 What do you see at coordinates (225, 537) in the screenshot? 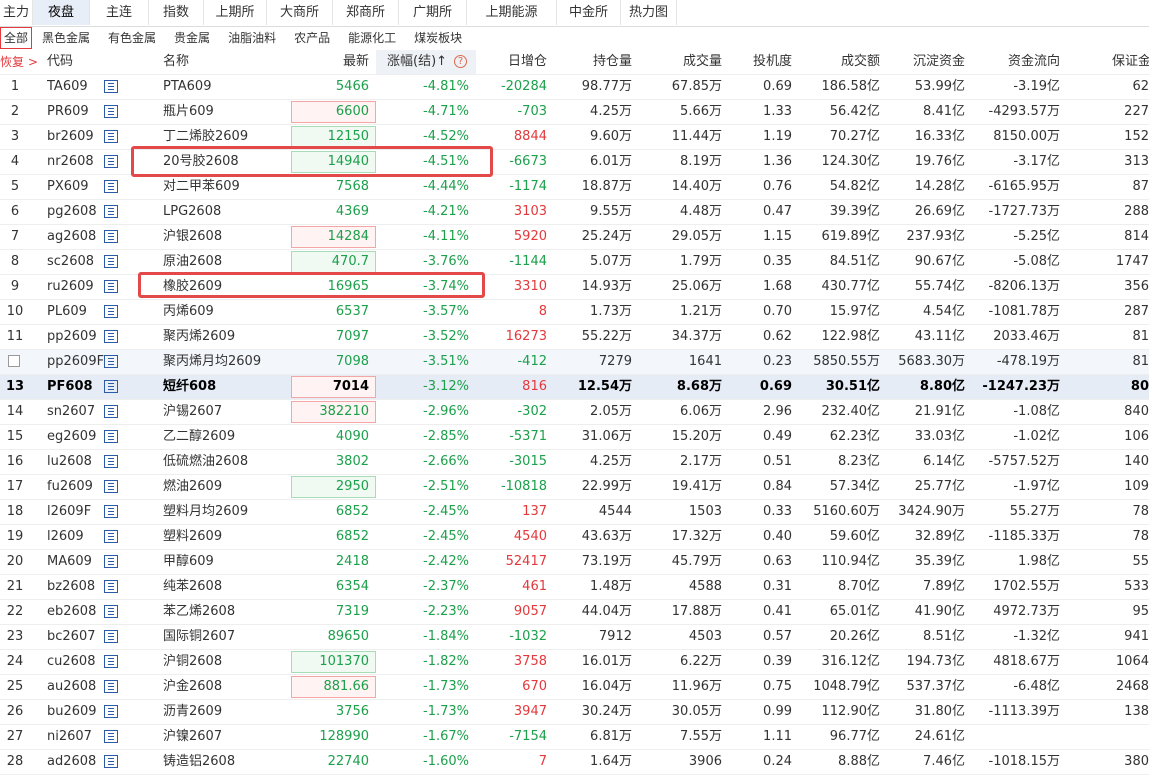
I see `contract-name: 塑料2609` at bounding box center [225, 537].